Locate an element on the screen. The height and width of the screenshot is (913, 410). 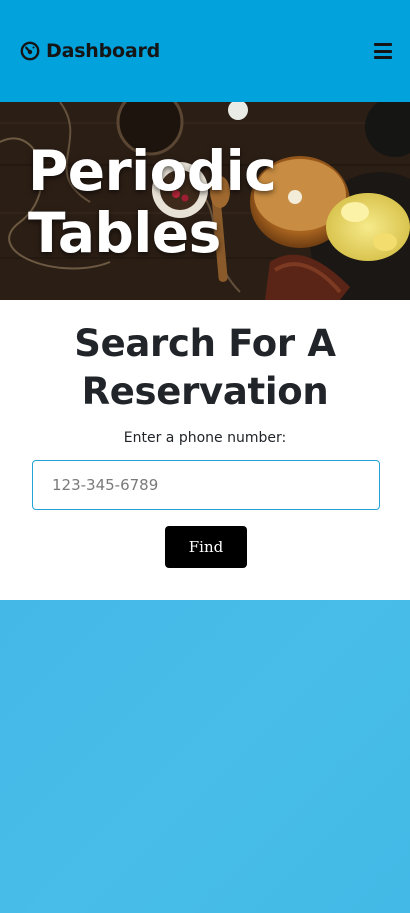
search-heading-line2: Reservation is located at coordinates (205, 391).